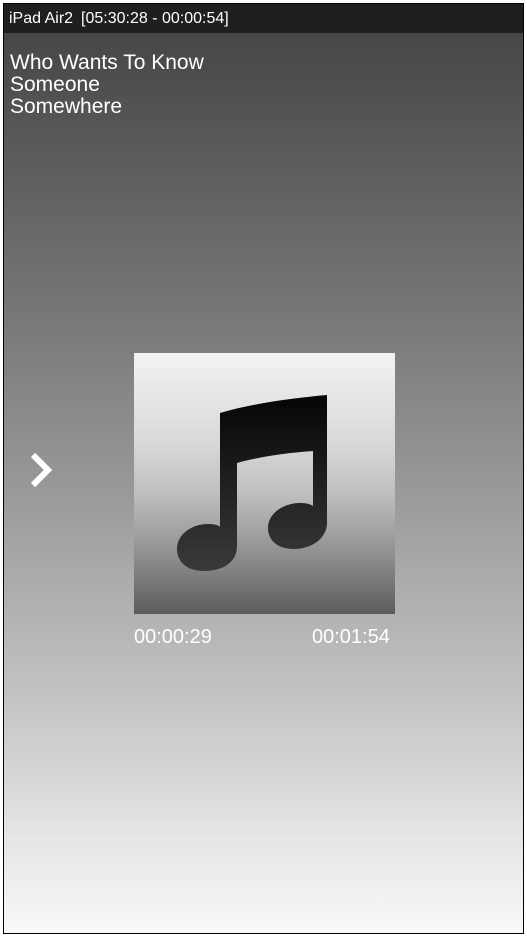 The height and width of the screenshot is (937, 527). What do you see at coordinates (155, 18) in the screenshot?
I see `session-timer: [05:30:28 - 00:00:54]` at bounding box center [155, 18].